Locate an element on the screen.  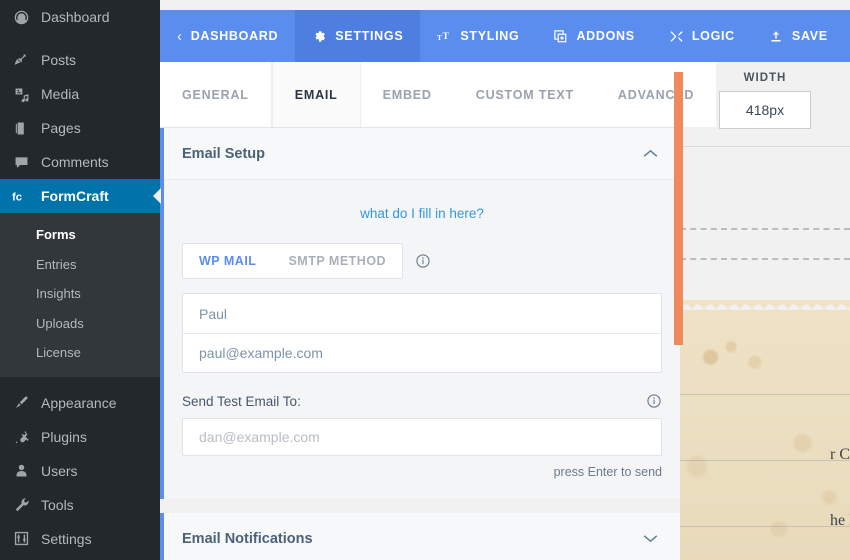
sidebar-item-formcraft: fc FormCraft is located at coordinates (80, 196).